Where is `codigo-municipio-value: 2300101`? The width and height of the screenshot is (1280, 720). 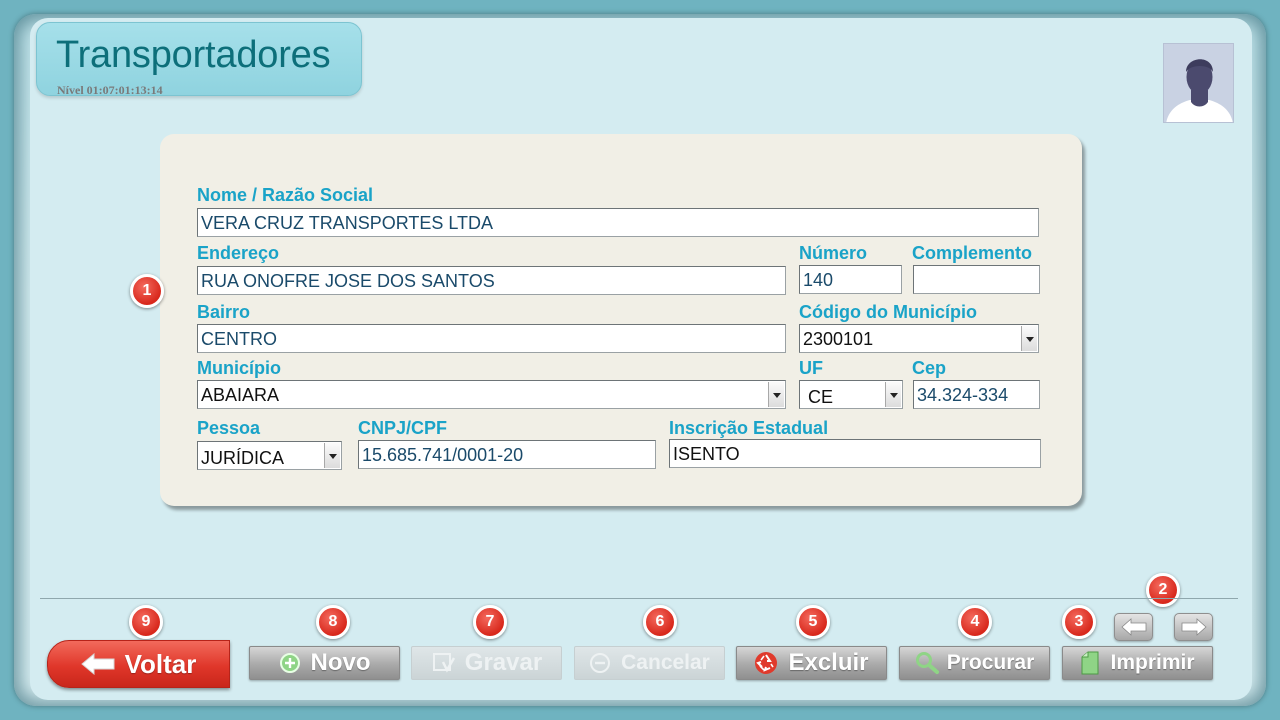 codigo-municipio-value: 2300101 is located at coordinates (838, 339).